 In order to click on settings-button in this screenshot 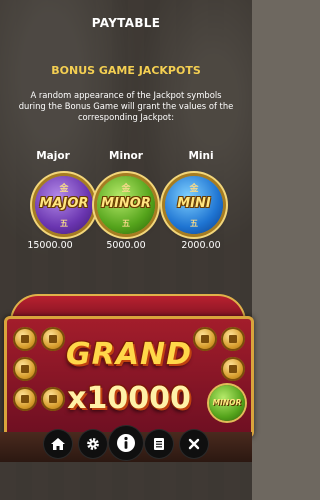, I will do `click(93, 444)`.